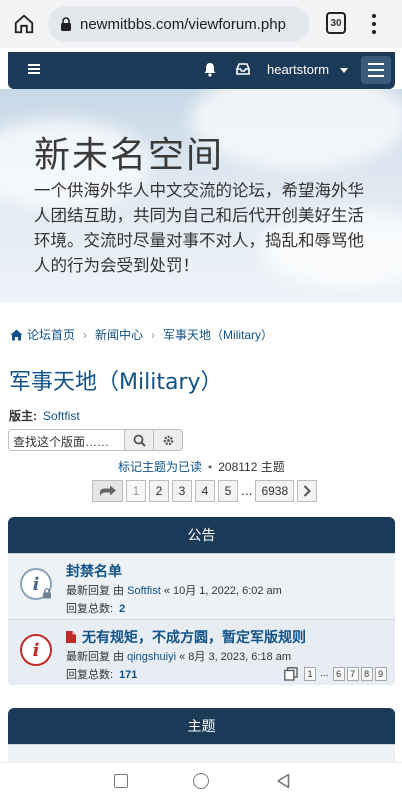 The width and height of the screenshot is (402, 800). What do you see at coordinates (201, 70) in the screenshot?
I see `site-navbar: heartstorm` at bounding box center [201, 70].